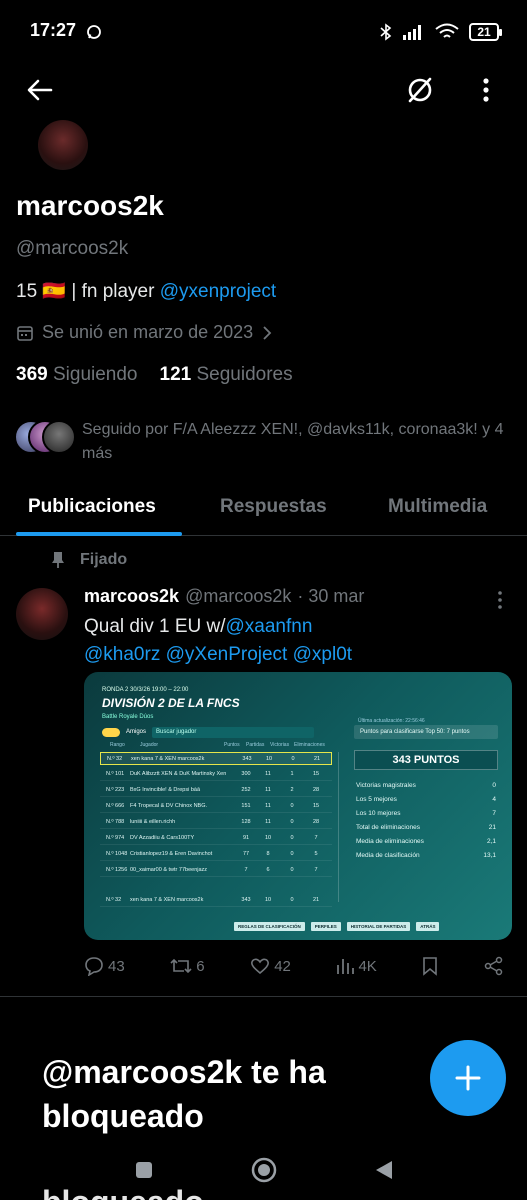 The width and height of the screenshot is (527, 1200). Describe the element at coordinates (428, 926) in the screenshot. I see `image-button: ATRÁS` at that location.